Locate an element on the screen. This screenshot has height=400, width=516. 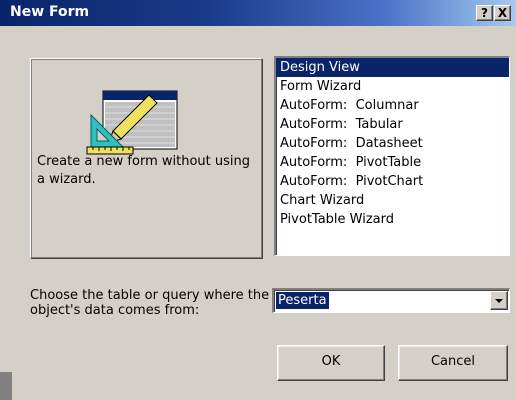
form-design-icon is located at coordinates (133, 123).